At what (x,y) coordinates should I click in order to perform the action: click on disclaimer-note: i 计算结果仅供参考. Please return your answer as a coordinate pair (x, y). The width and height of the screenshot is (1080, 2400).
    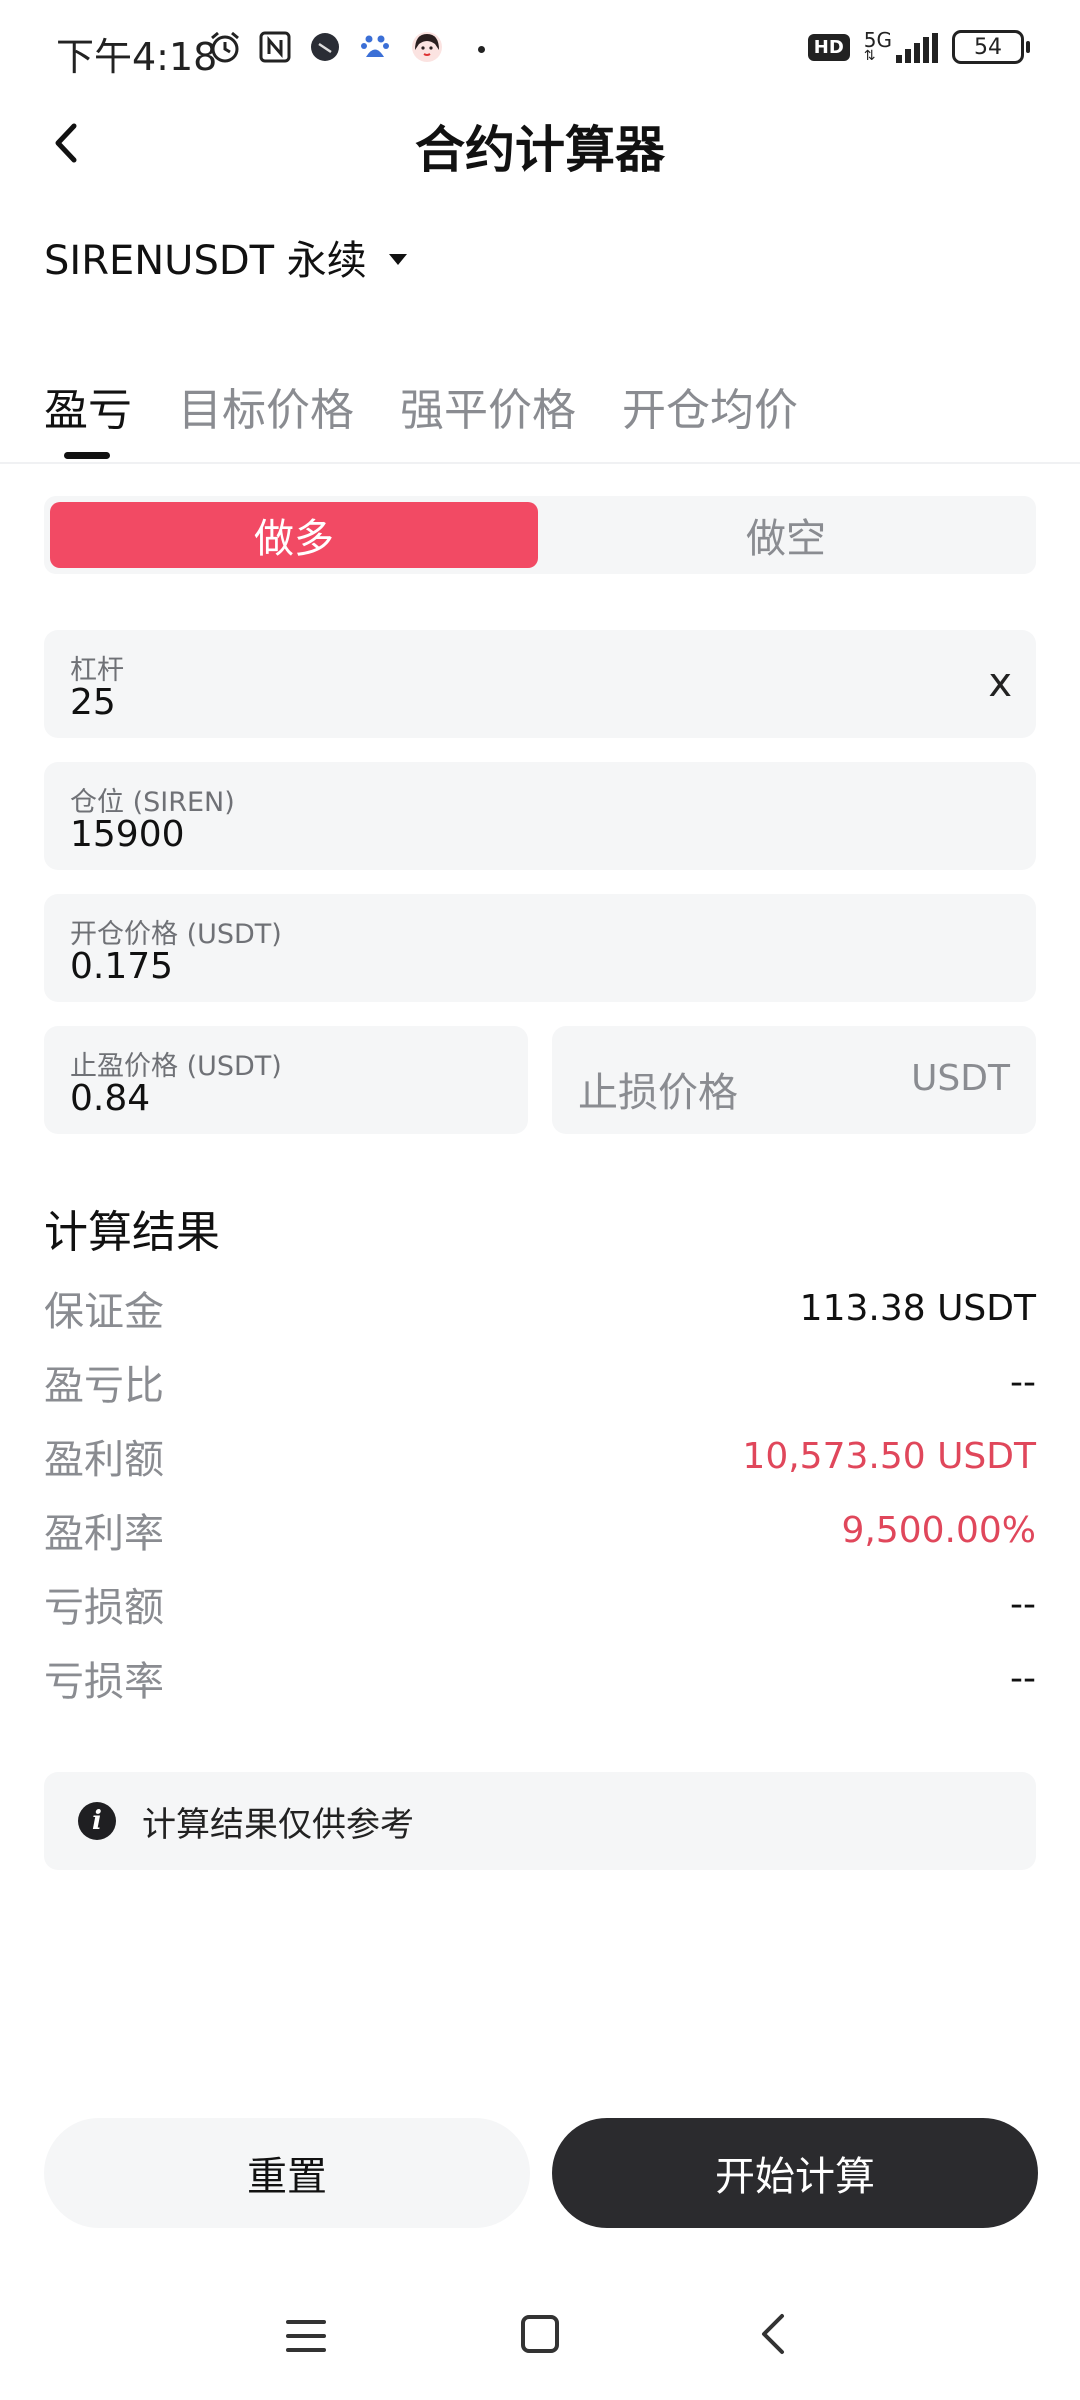
    Looking at the image, I should click on (540, 1821).